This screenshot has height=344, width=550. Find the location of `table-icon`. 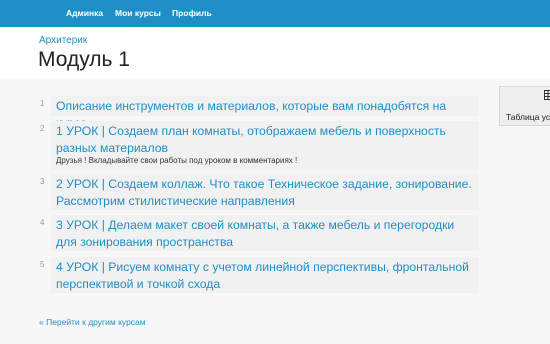

table-icon is located at coordinates (547, 96).